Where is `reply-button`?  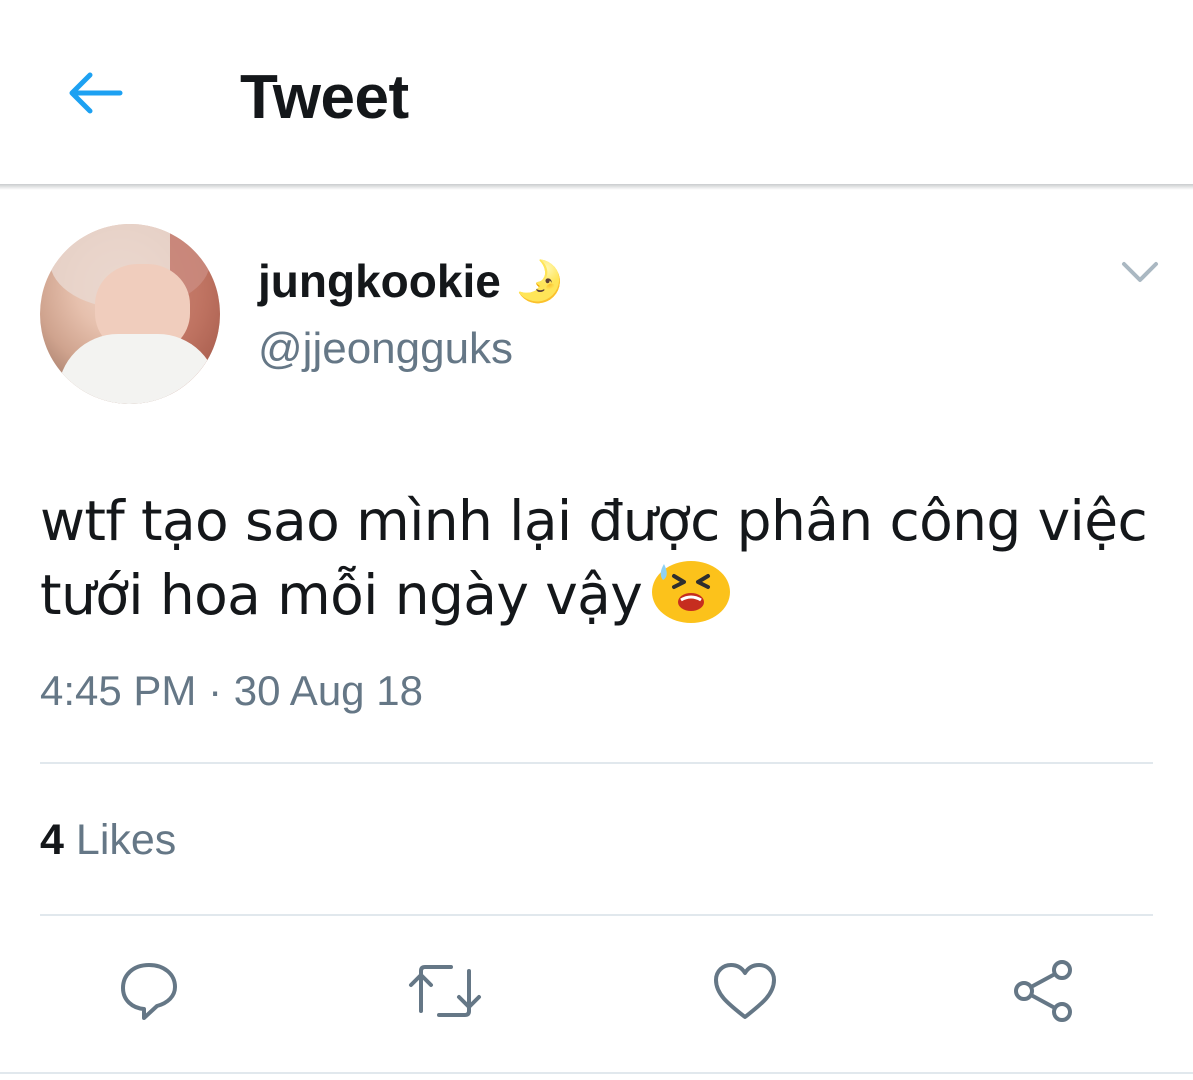
reply-button is located at coordinates (149, 993).